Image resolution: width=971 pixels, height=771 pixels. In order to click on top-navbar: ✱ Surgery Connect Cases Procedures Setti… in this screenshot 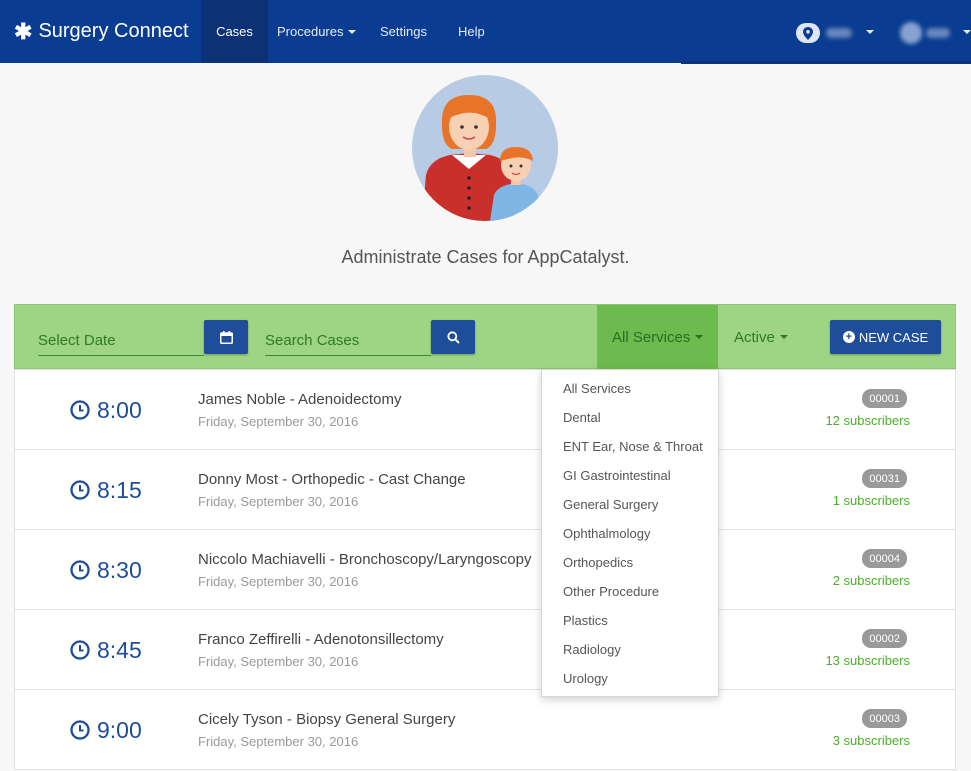, I will do `click(485, 31)`.